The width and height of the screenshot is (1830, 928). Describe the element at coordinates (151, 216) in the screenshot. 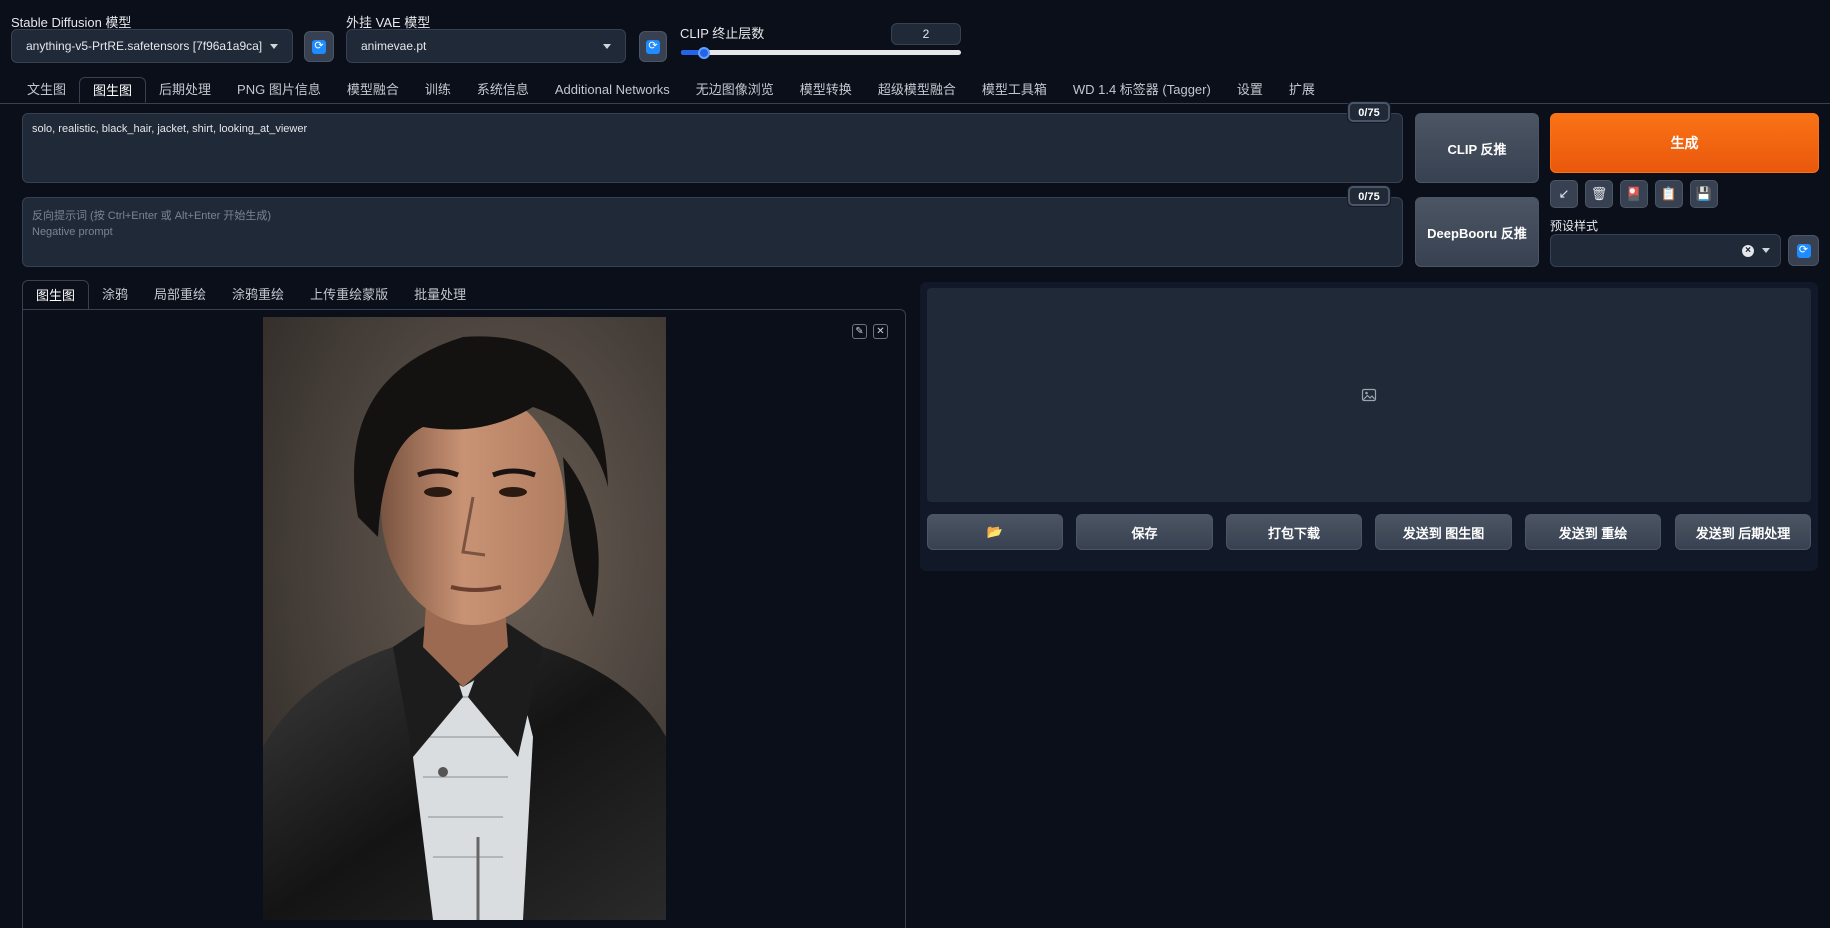

I see `negative-prompt-placeholder: 反向提示词 (按 Ctrl+Enter 或 Alt+Enter 开始生成)` at that location.